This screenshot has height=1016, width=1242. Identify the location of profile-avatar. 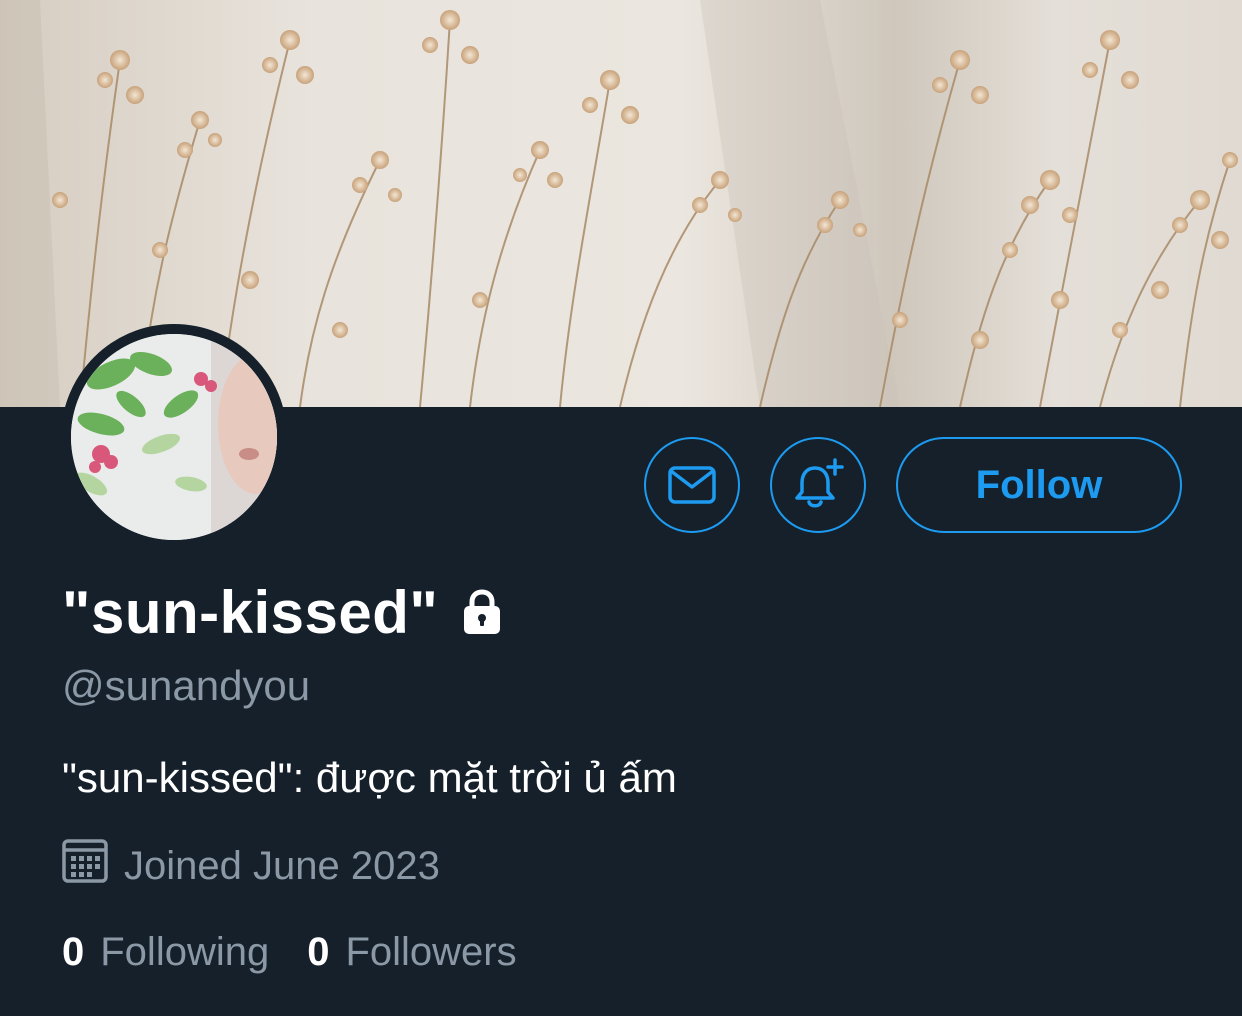
(174, 437).